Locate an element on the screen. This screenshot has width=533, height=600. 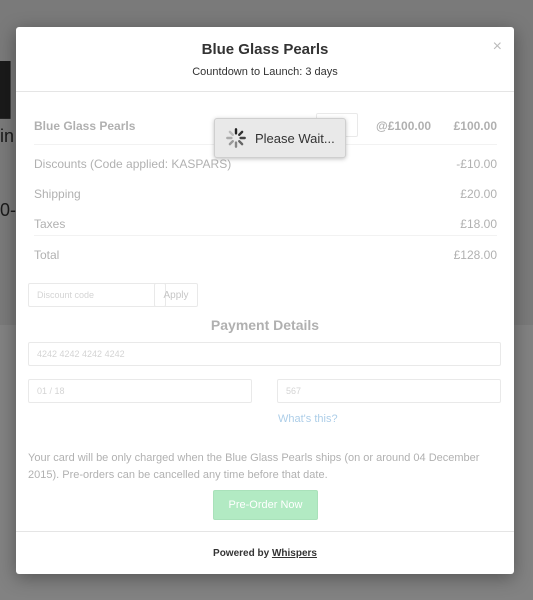
shipping-row: Shipping £20.00 is located at coordinates (265, 194).